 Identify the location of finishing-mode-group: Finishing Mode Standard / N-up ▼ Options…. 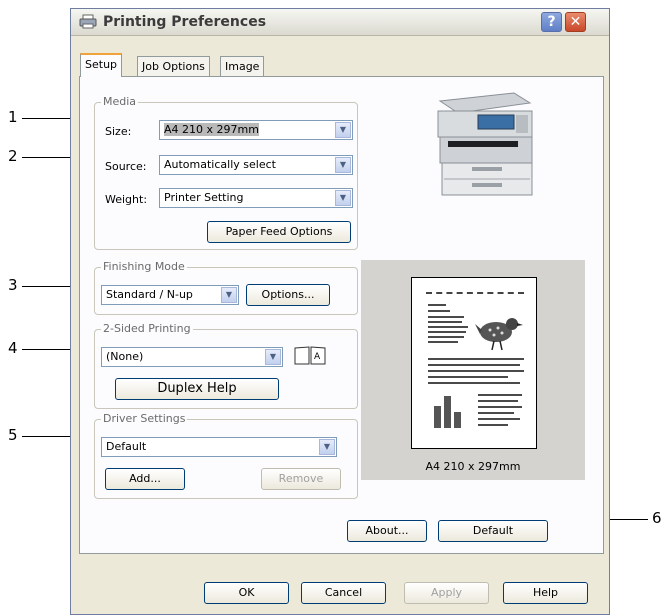
(226, 287).